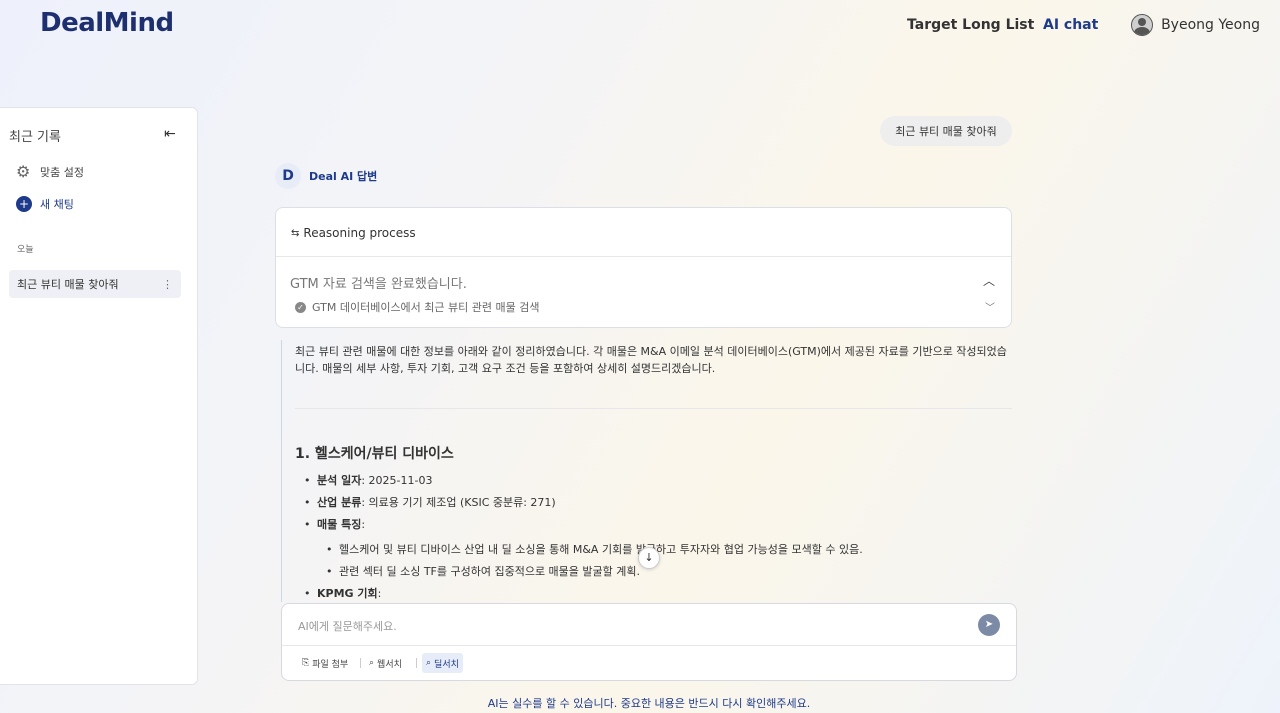 The height and width of the screenshot is (713, 1280). I want to click on group-label-today: 오늘, so click(25, 250).